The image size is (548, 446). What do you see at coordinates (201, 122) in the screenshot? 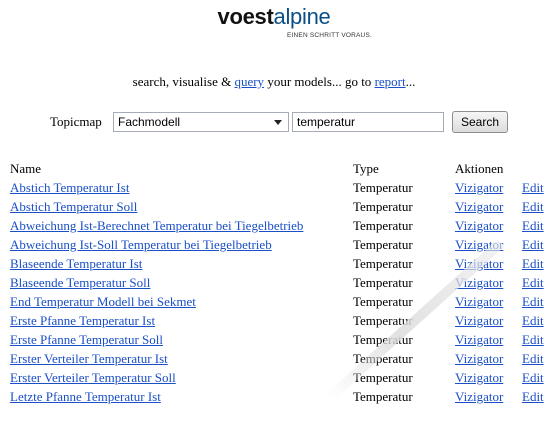
I see `topicmap-select: Fachmodell` at bounding box center [201, 122].